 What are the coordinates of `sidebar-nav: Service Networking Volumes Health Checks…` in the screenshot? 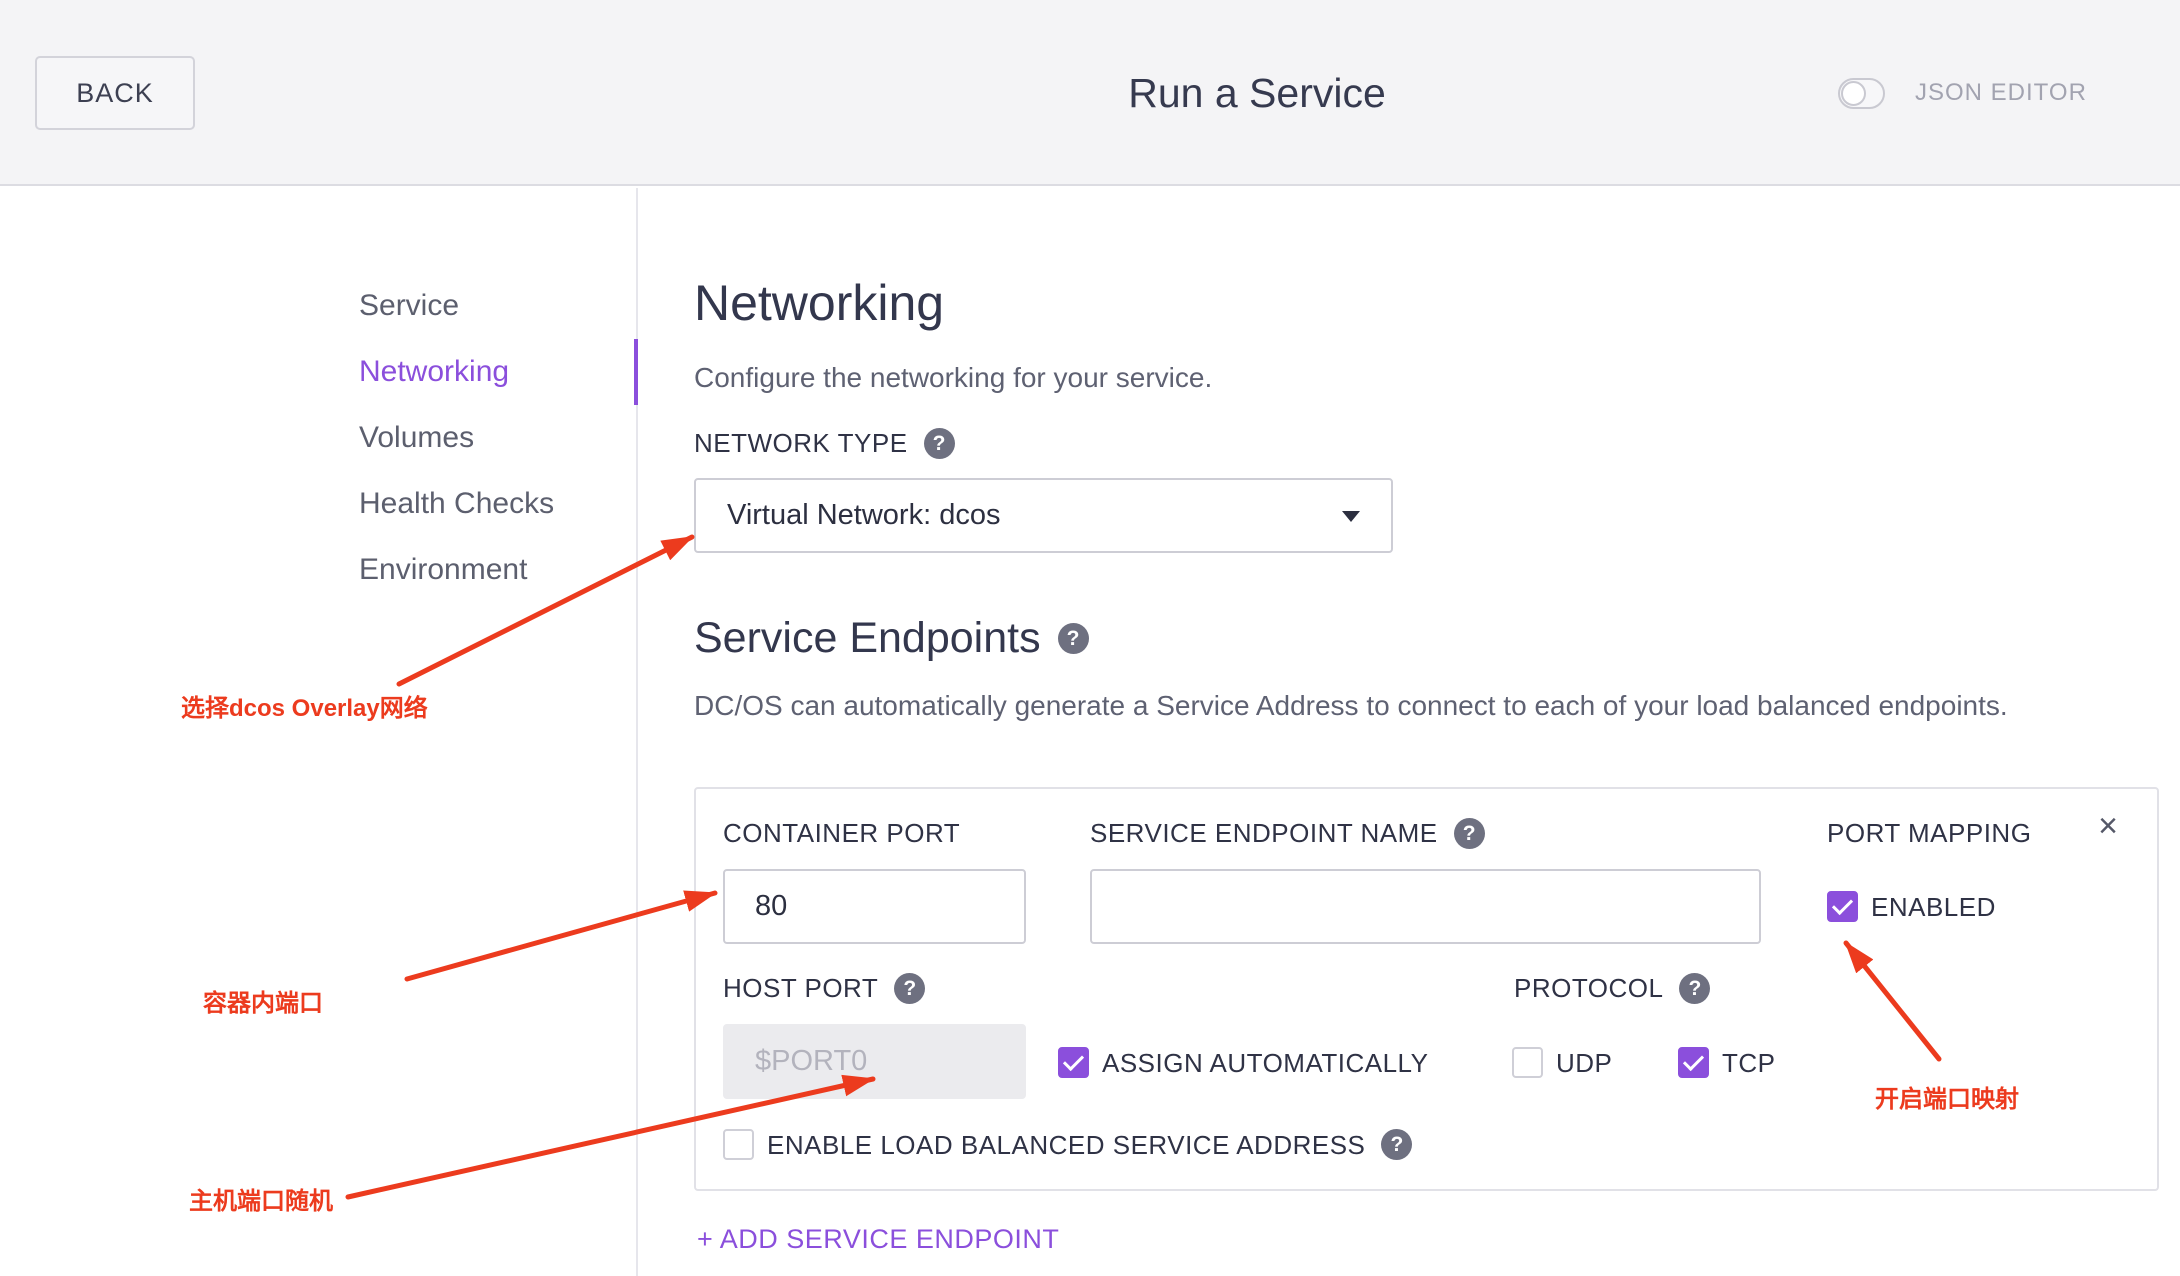 It's located at (498, 438).